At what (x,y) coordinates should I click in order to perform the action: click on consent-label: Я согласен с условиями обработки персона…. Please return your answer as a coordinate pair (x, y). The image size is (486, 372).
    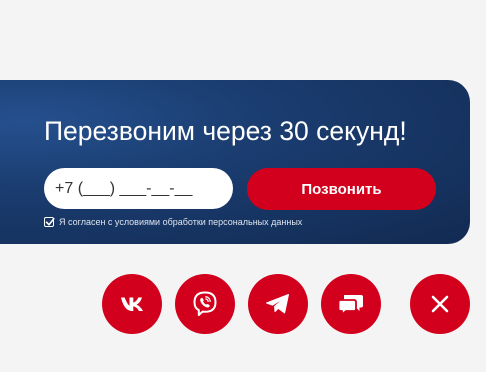
    Looking at the image, I should click on (181, 222).